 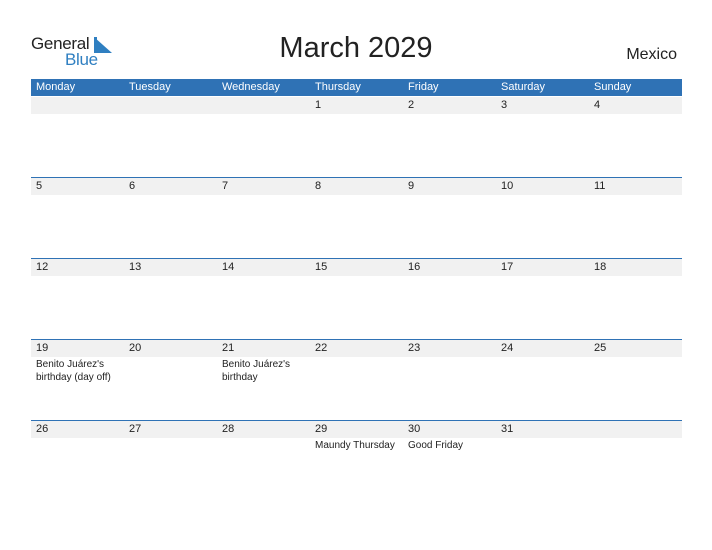 I want to click on day-cell: 3, so click(x=542, y=106).